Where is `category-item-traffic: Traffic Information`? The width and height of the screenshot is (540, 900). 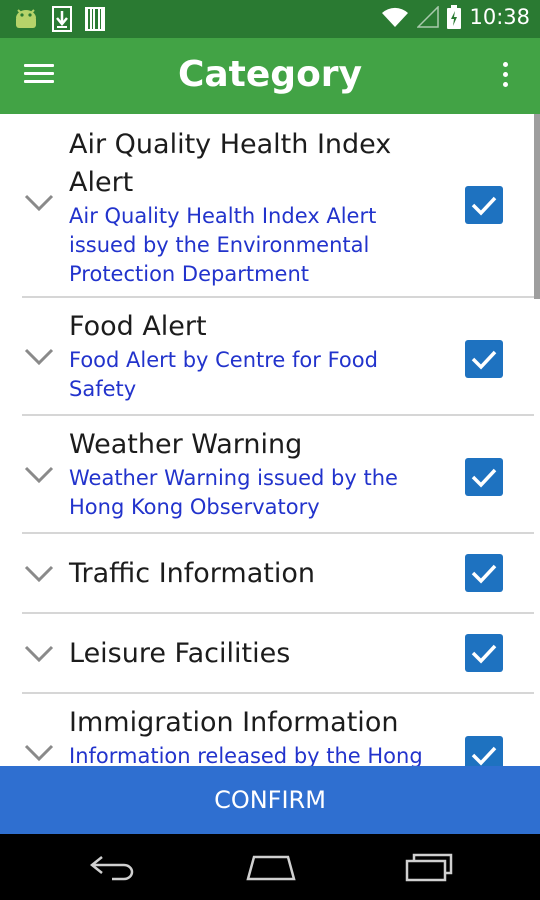
category-item-traffic: Traffic Information is located at coordinates (278, 574).